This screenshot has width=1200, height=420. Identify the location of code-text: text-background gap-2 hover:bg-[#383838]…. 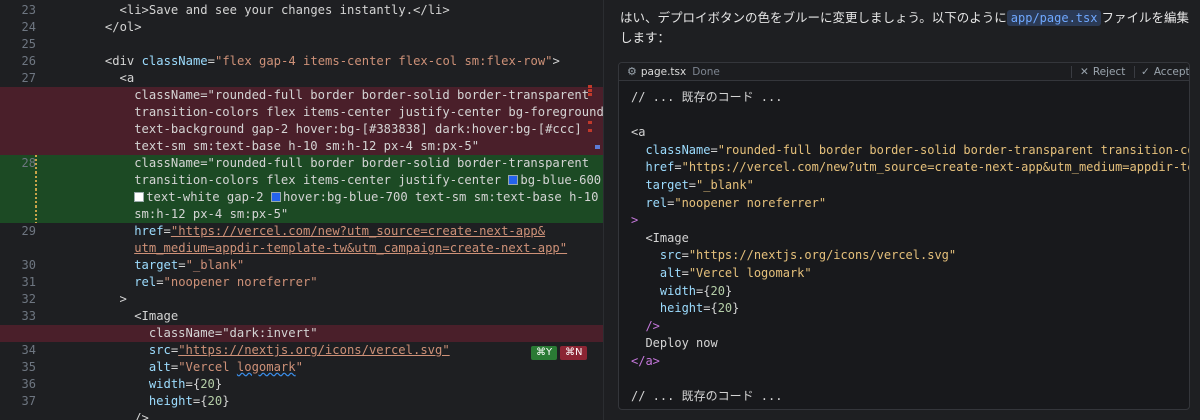
(358, 129).